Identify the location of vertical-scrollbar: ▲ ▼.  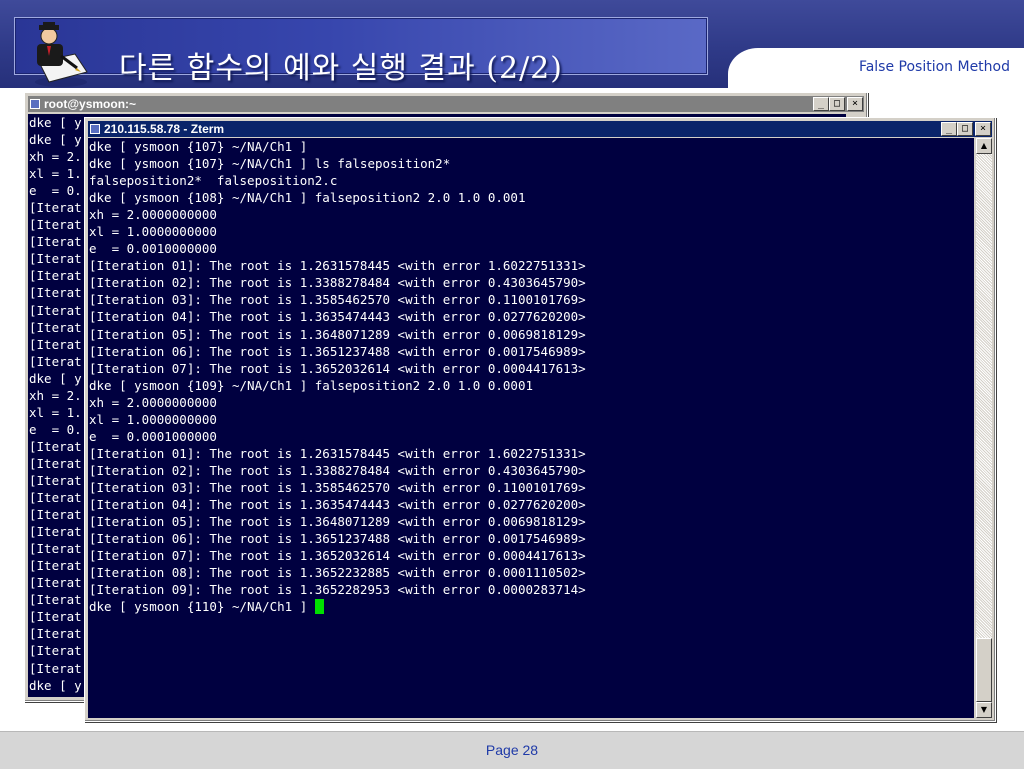
(984, 428).